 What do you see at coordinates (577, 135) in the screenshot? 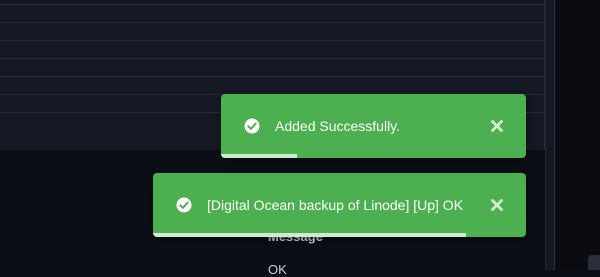
I see `scrollbar-track` at bounding box center [577, 135].